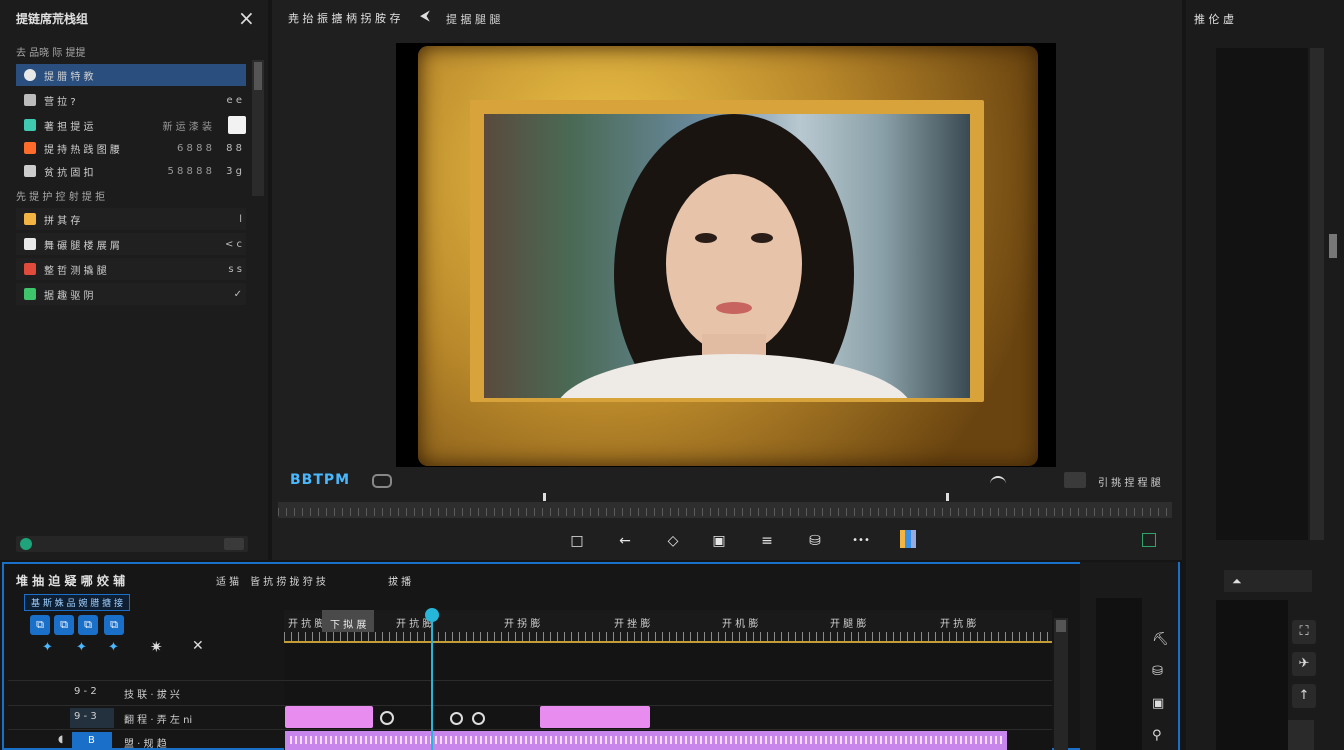  What do you see at coordinates (131, 148) in the screenshot?
I see `list-item-4: 提 持 热 践 图 腰 6 8 8 8 8 8` at bounding box center [131, 148].